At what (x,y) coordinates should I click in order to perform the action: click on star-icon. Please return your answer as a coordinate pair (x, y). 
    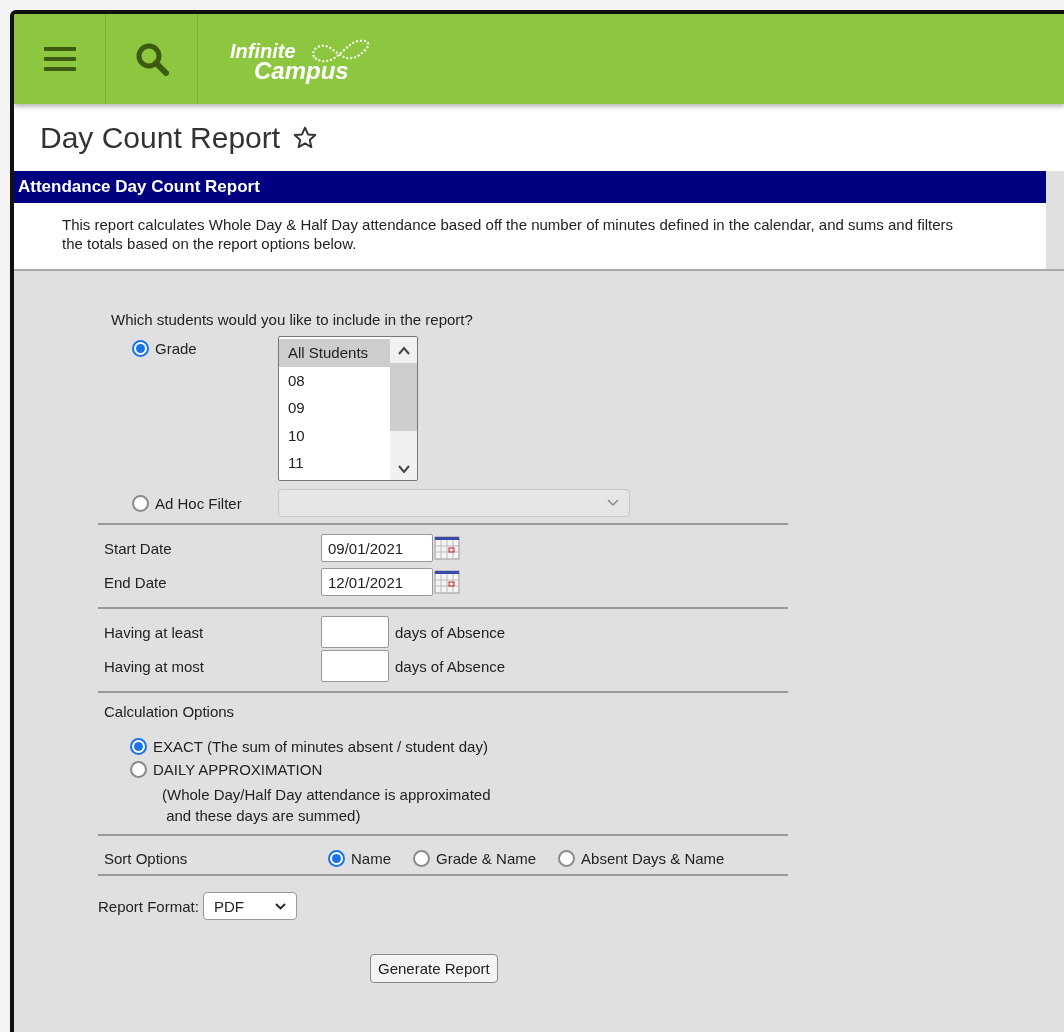
    Looking at the image, I should click on (305, 137).